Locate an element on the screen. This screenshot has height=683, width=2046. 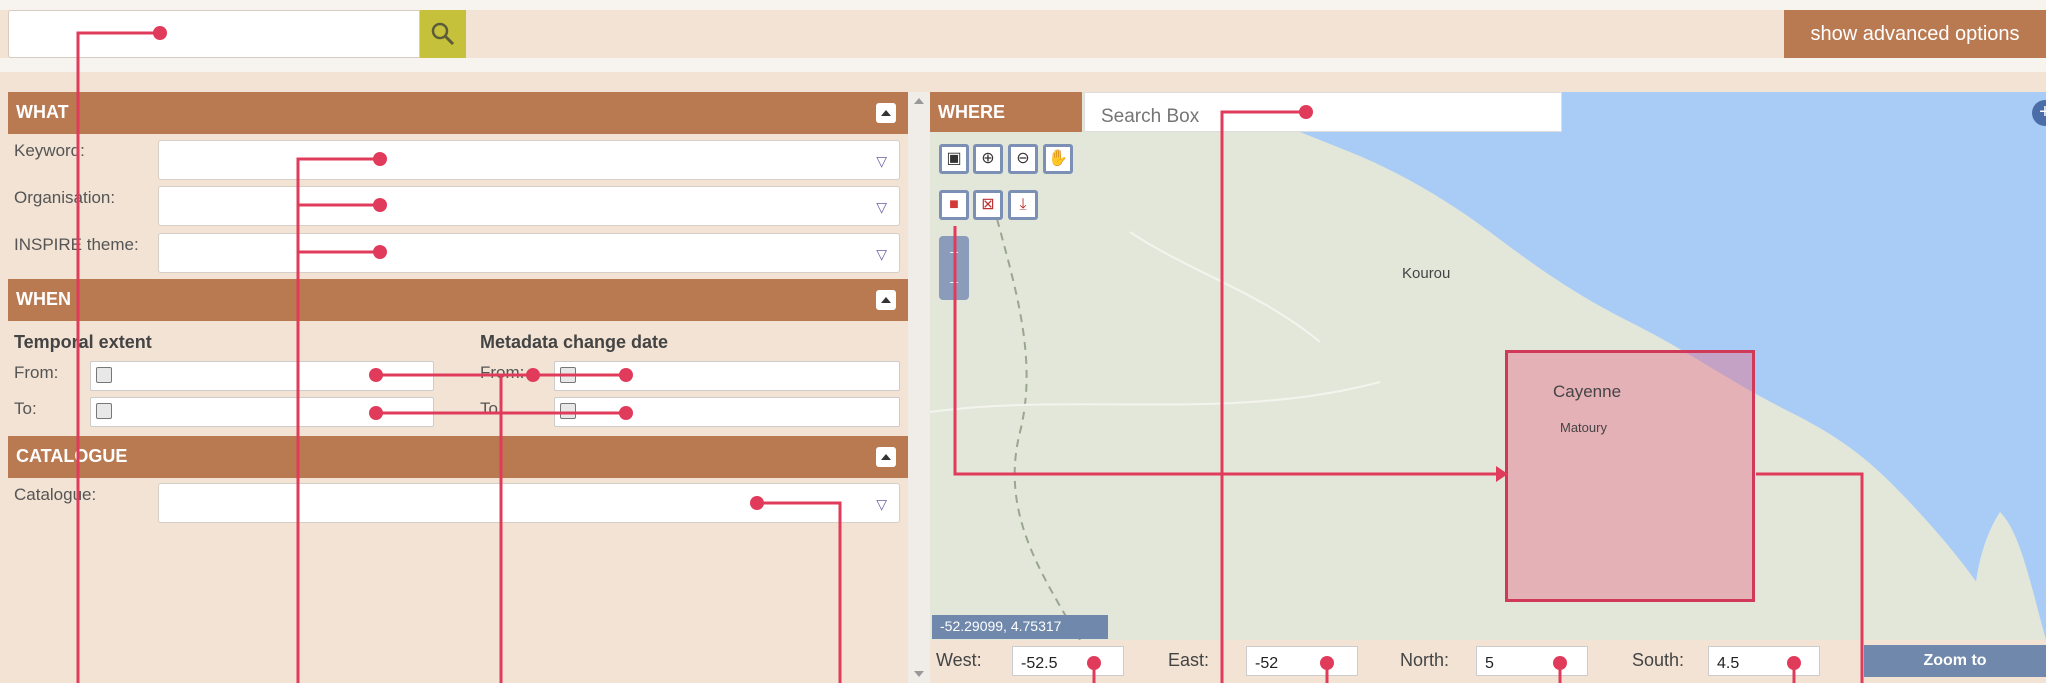
catalogue-title: CATALOGUE is located at coordinates (72, 456).